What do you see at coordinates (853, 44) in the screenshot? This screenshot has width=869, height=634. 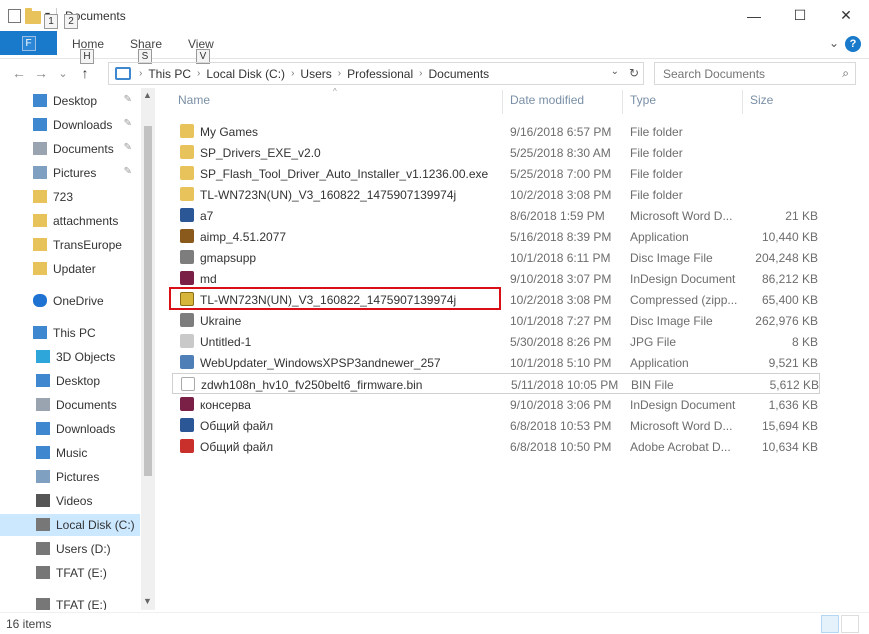 I see `help-icon: ?` at bounding box center [853, 44].